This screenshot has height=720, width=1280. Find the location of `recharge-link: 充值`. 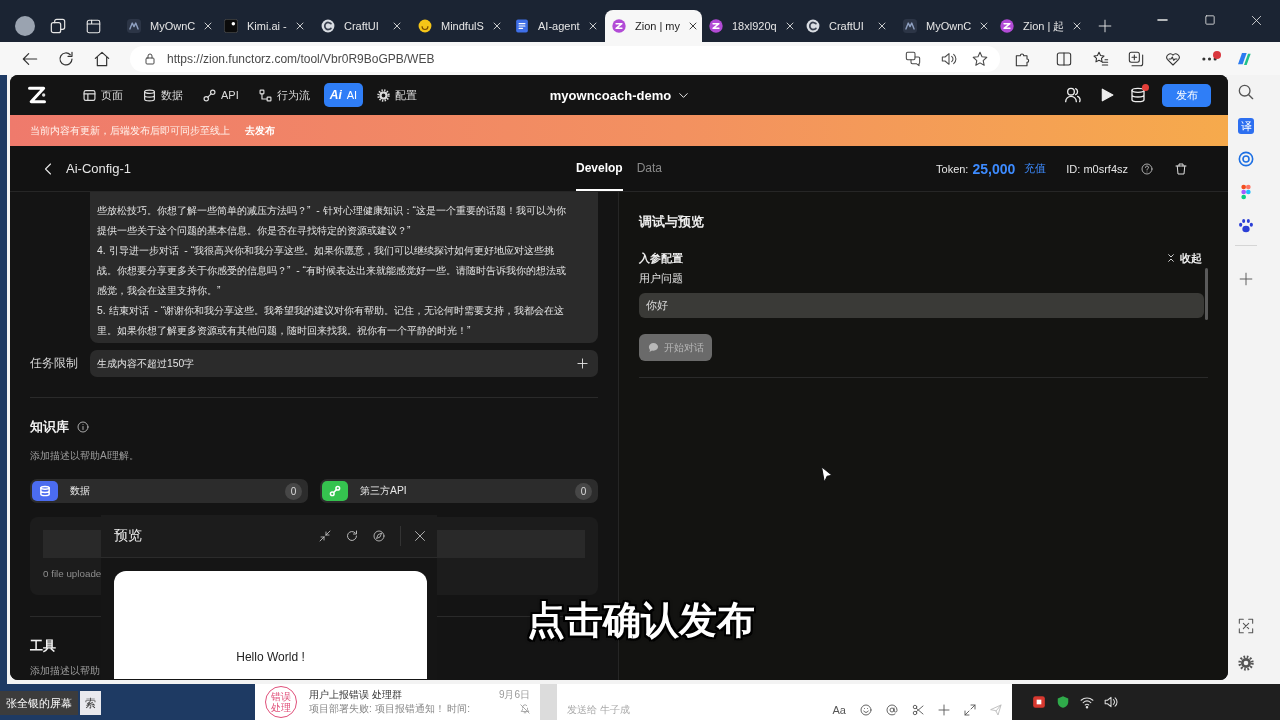

recharge-link: 充值 is located at coordinates (1035, 168).